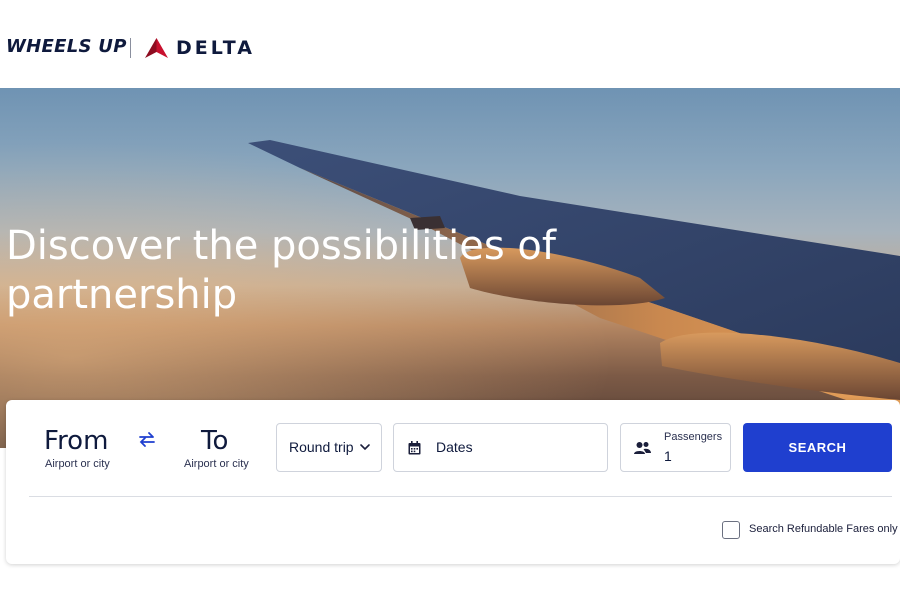 This screenshot has width=900, height=600. Describe the element at coordinates (216, 464) in the screenshot. I see `to-hint: Airport or city` at that location.